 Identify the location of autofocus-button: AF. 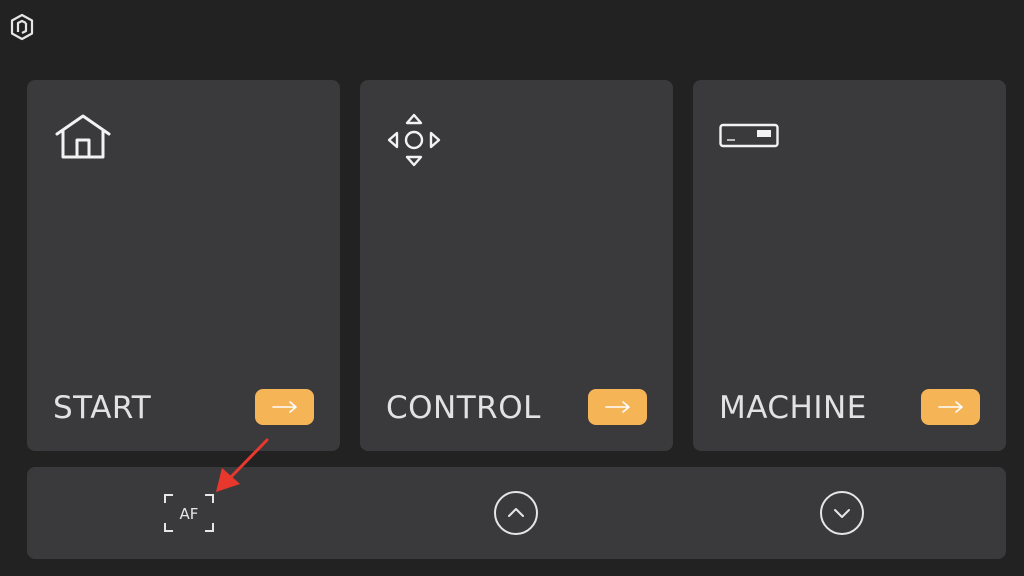
(189, 513).